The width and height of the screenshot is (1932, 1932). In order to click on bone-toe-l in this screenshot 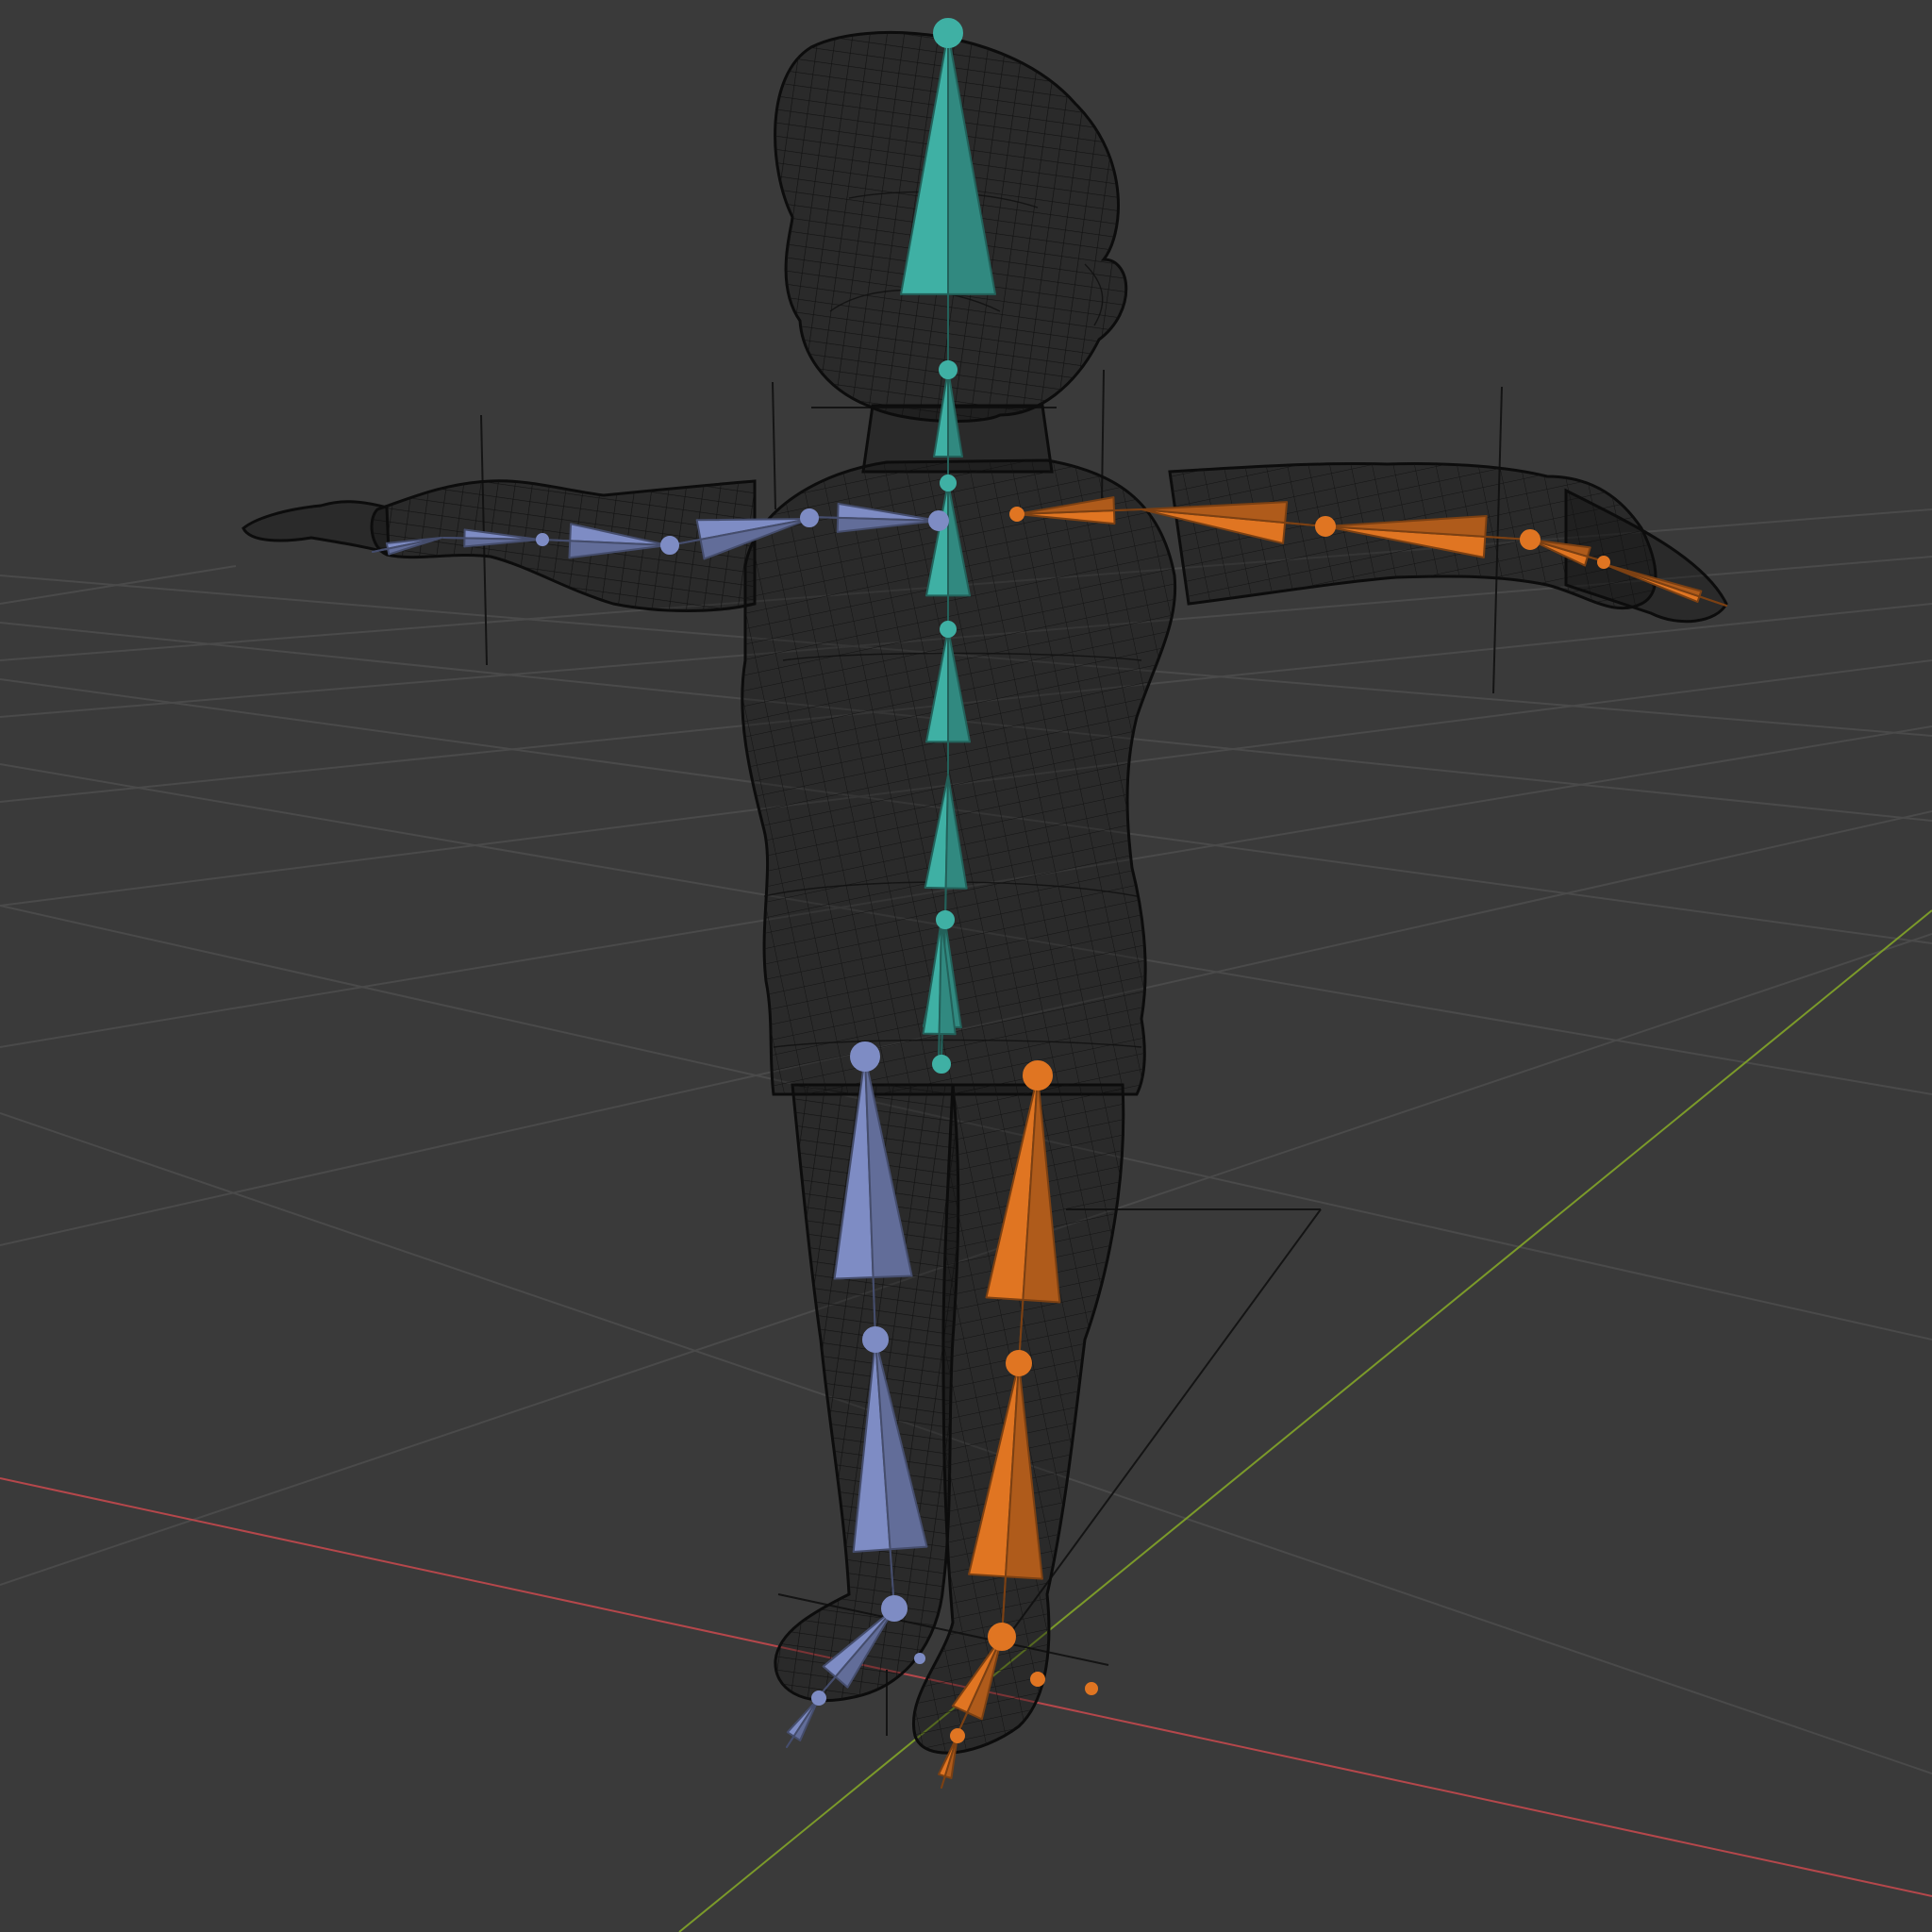, I will do `click(803, 1723)`.